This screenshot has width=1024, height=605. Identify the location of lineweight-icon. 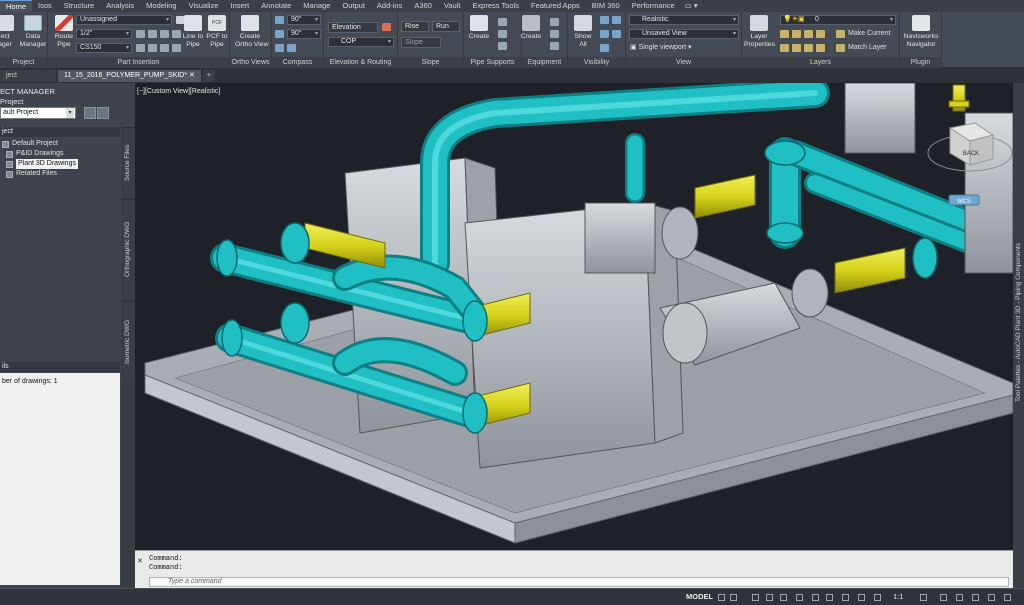
(829, 597).